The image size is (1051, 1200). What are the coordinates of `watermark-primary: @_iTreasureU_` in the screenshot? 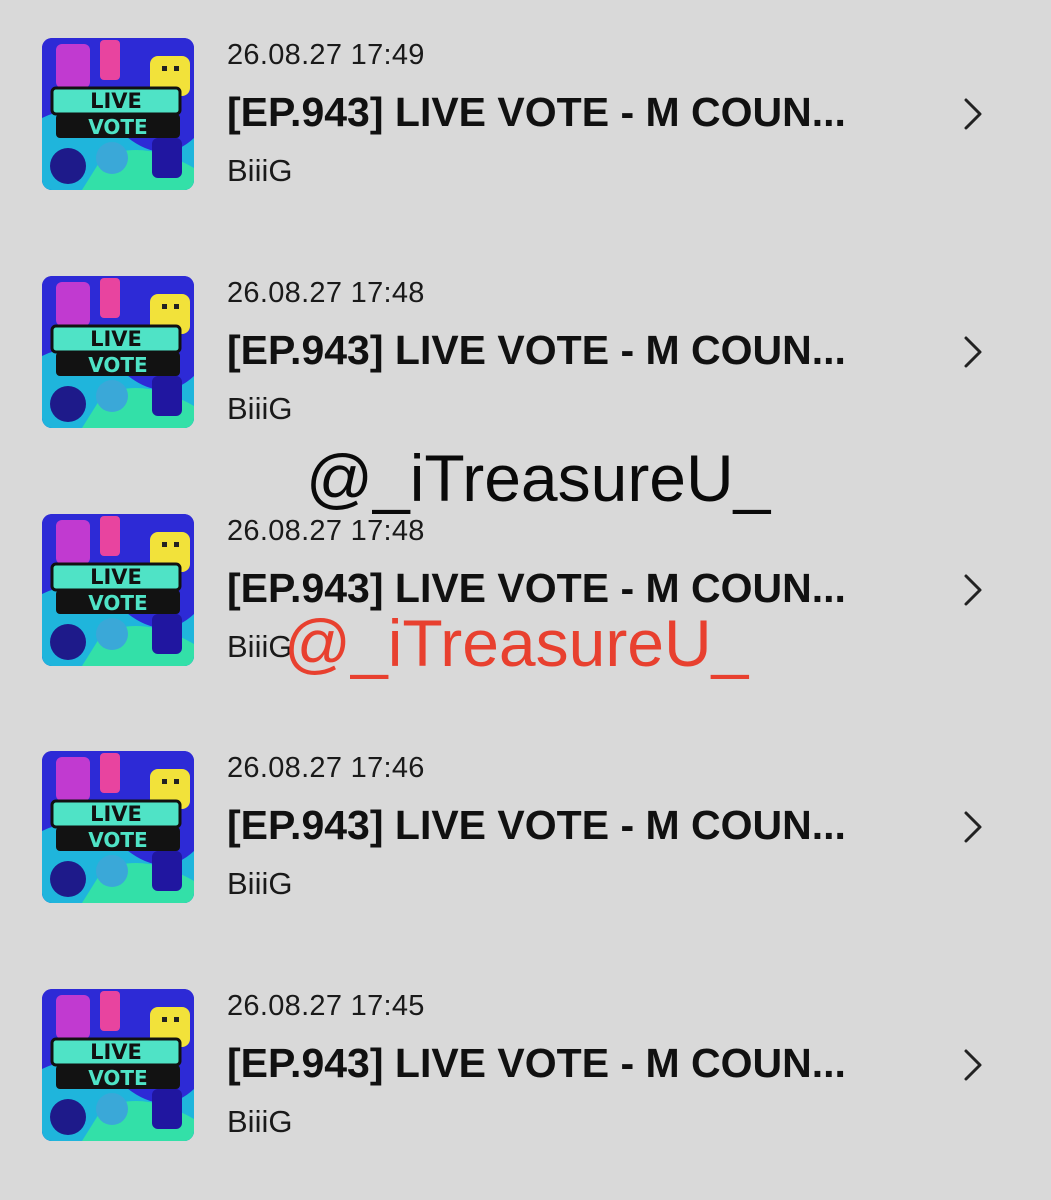 It's located at (538, 478).